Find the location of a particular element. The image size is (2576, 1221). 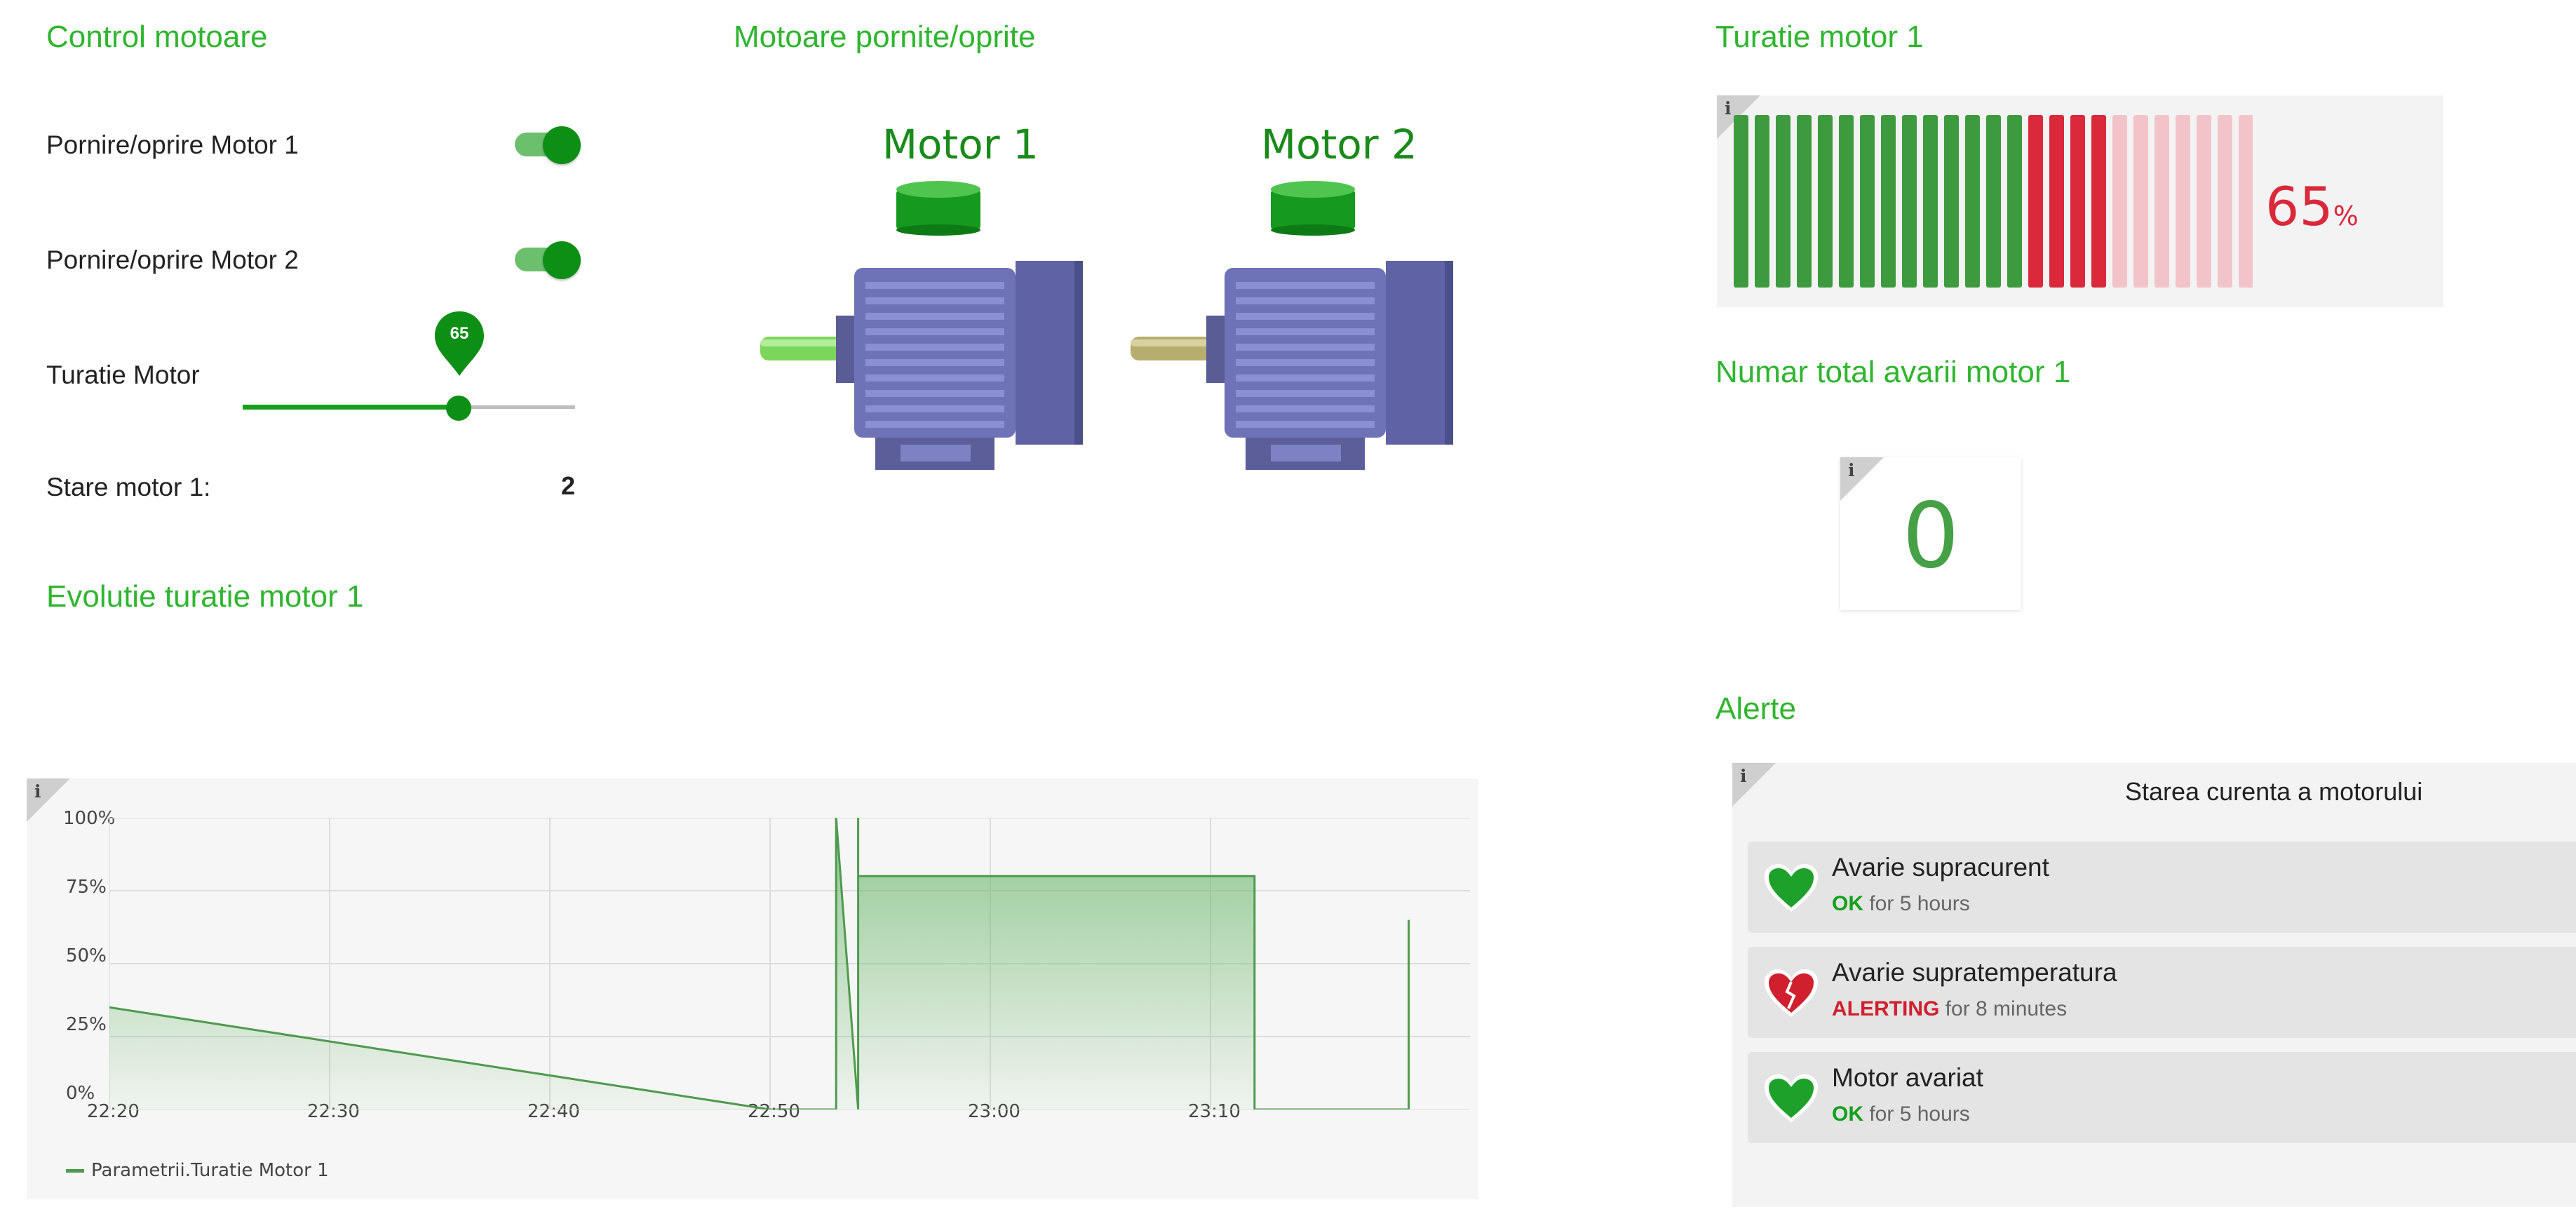

motor2-icon is located at coordinates (1292, 365).